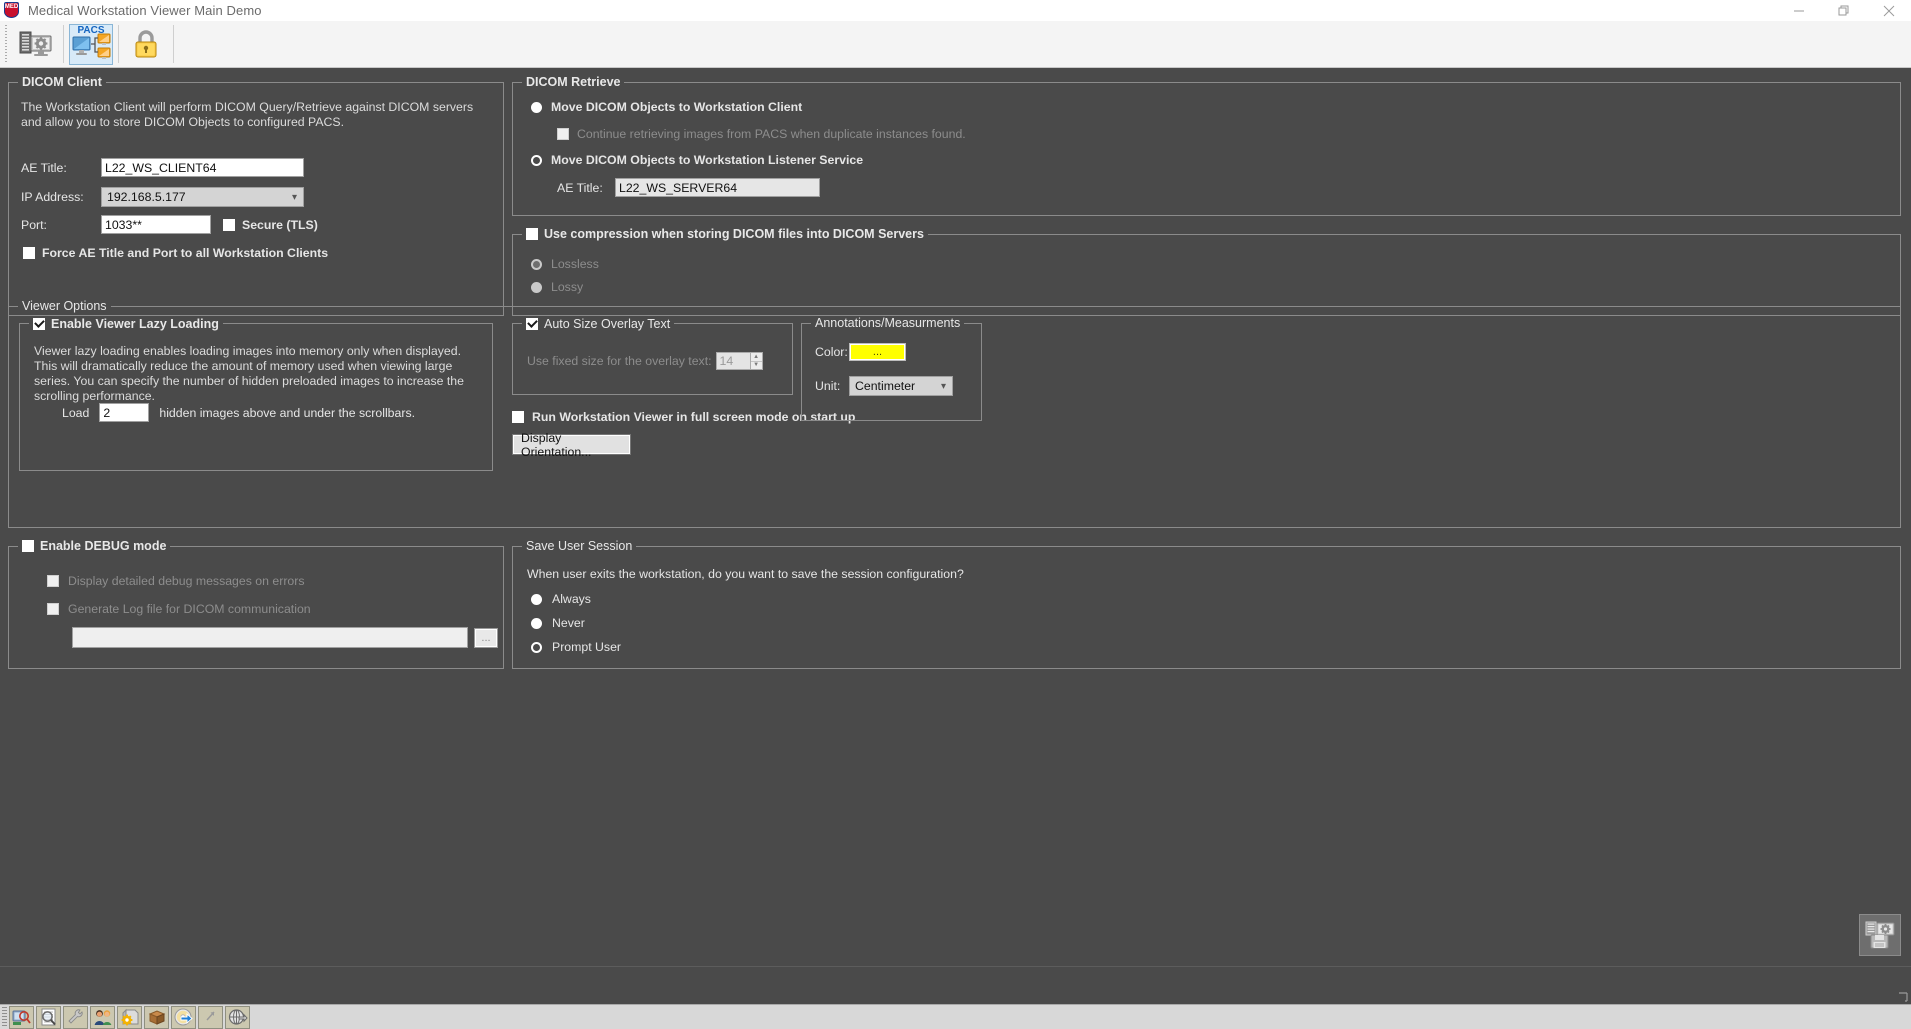  Describe the element at coordinates (568, 623) in the screenshot. I see `never-label: Never` at that location.